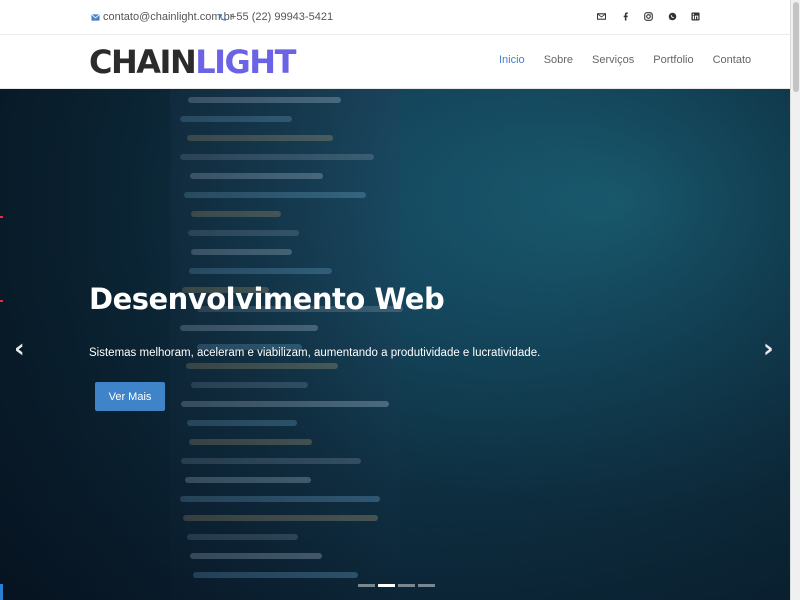 The image size is (800, 600). I want to click on whatsapp-icon, so click(672, 16).